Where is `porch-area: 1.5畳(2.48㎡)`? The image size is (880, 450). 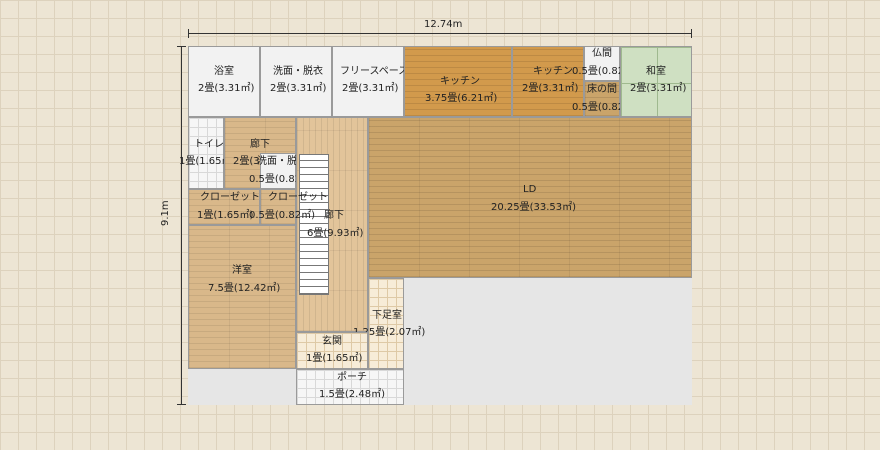
porch-area: 1.5畳(2.48㎡) is located at coordinates (352, 394).